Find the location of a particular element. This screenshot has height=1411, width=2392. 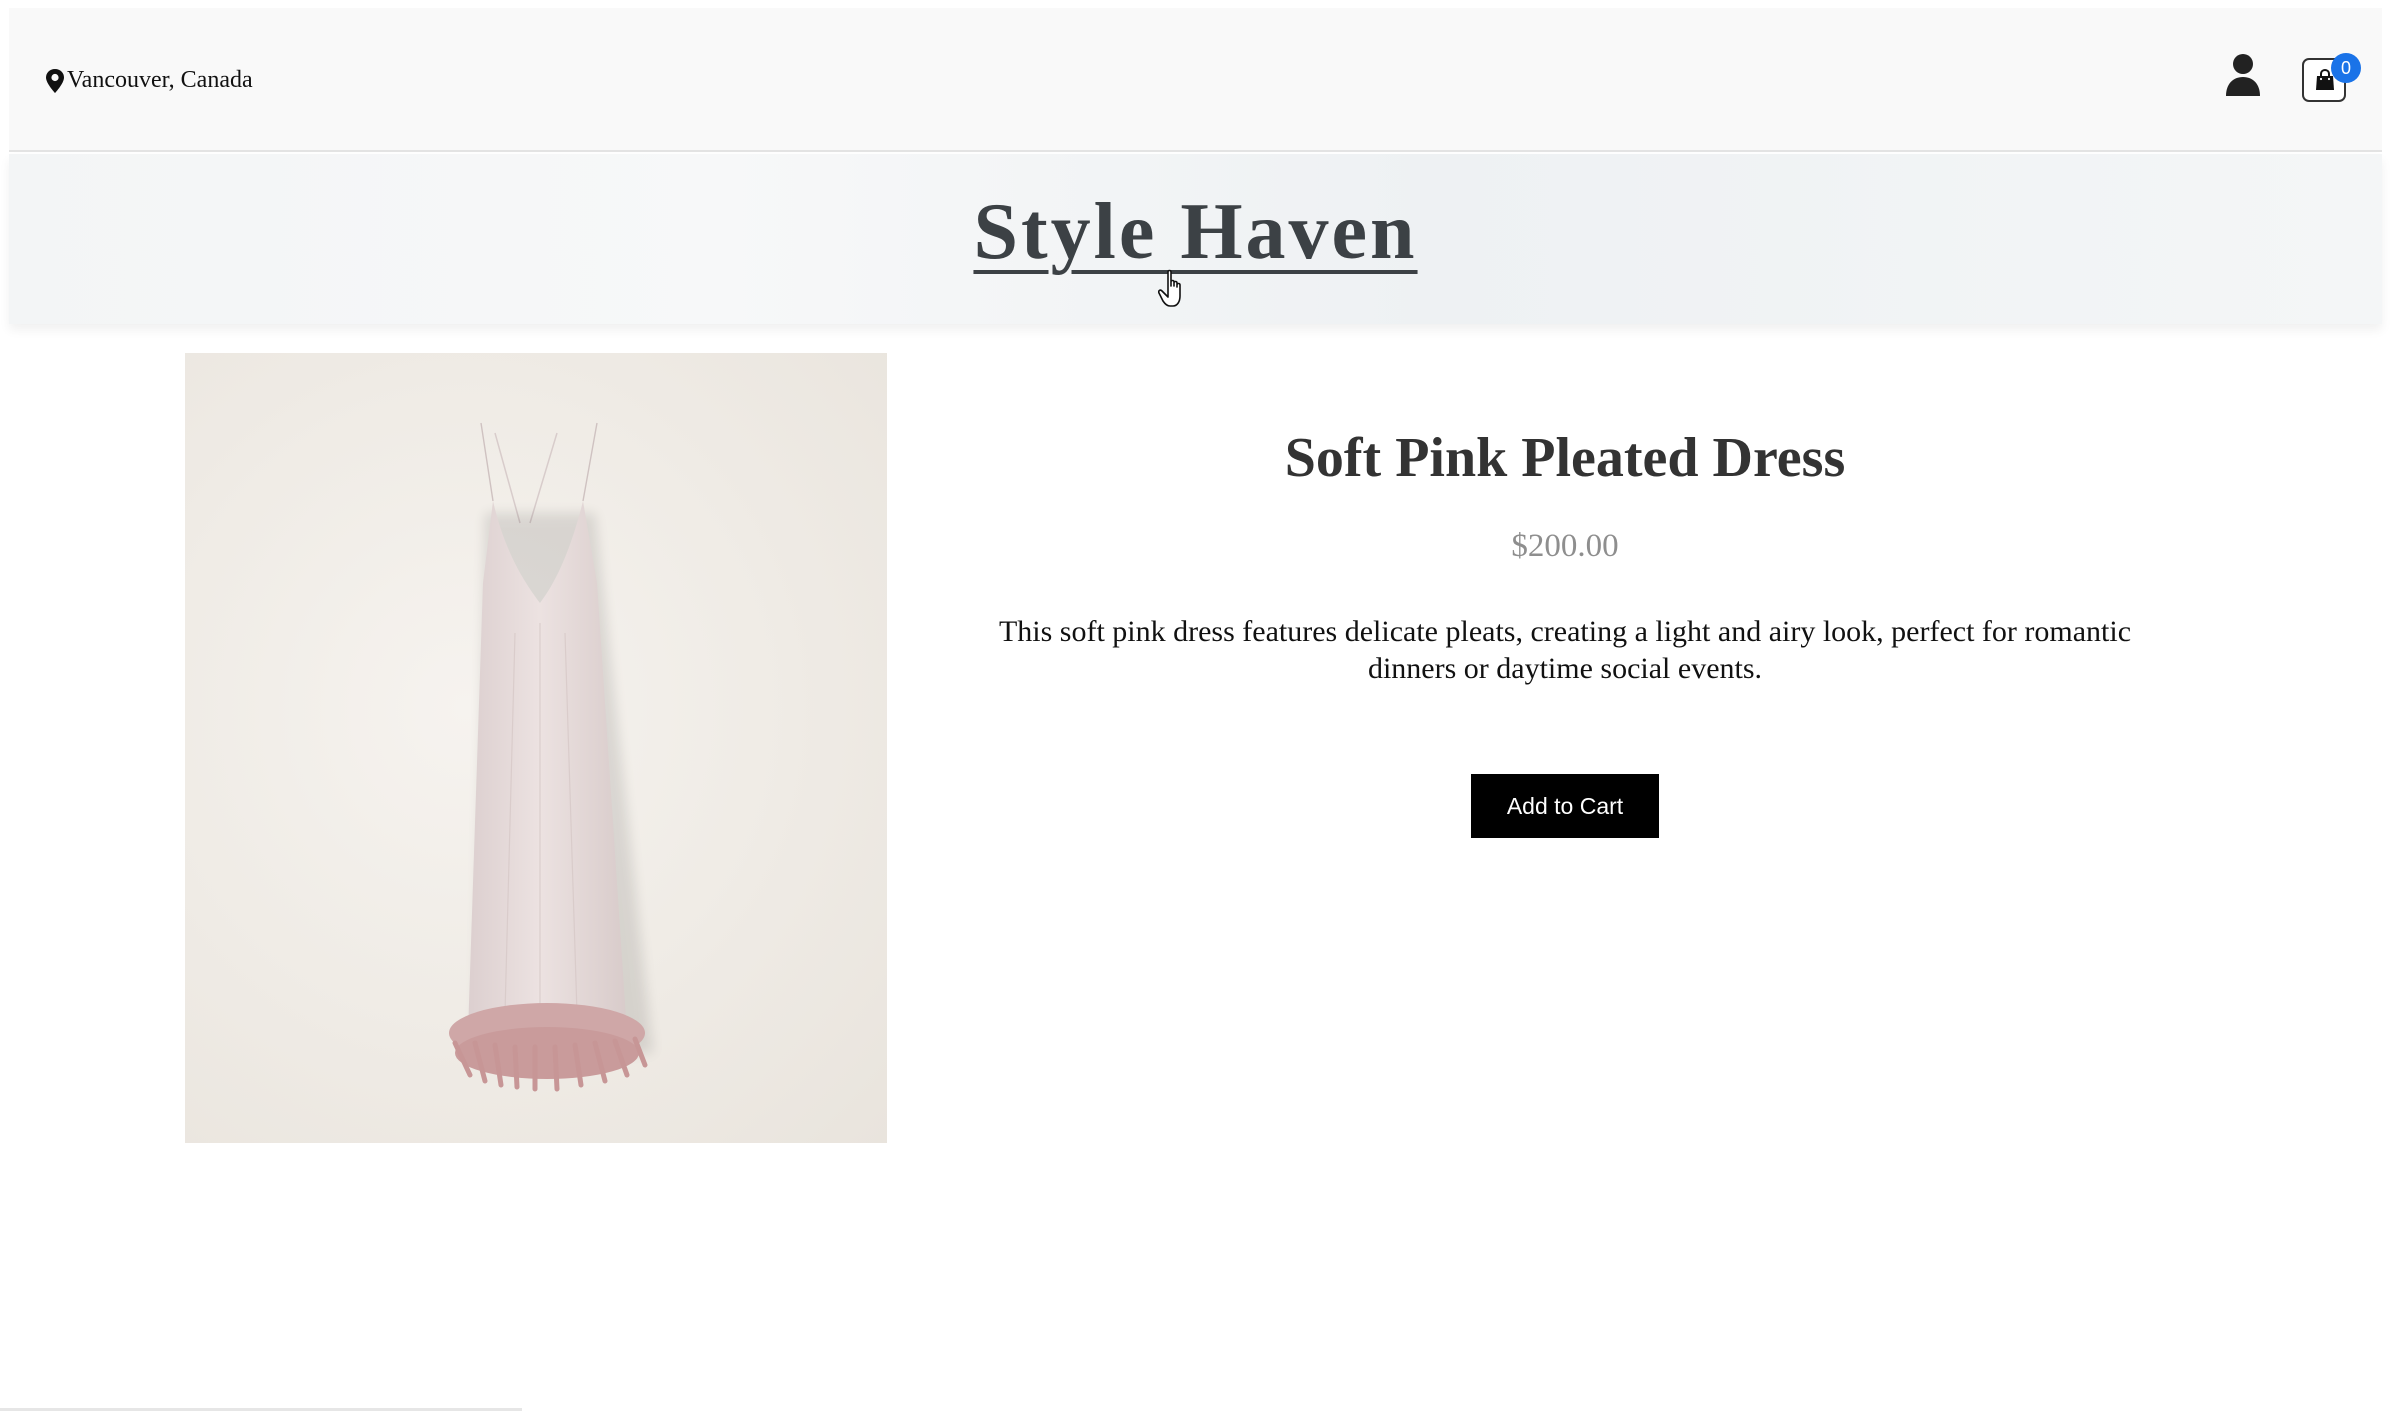

user-icon is located at coordinates (2243, 75).